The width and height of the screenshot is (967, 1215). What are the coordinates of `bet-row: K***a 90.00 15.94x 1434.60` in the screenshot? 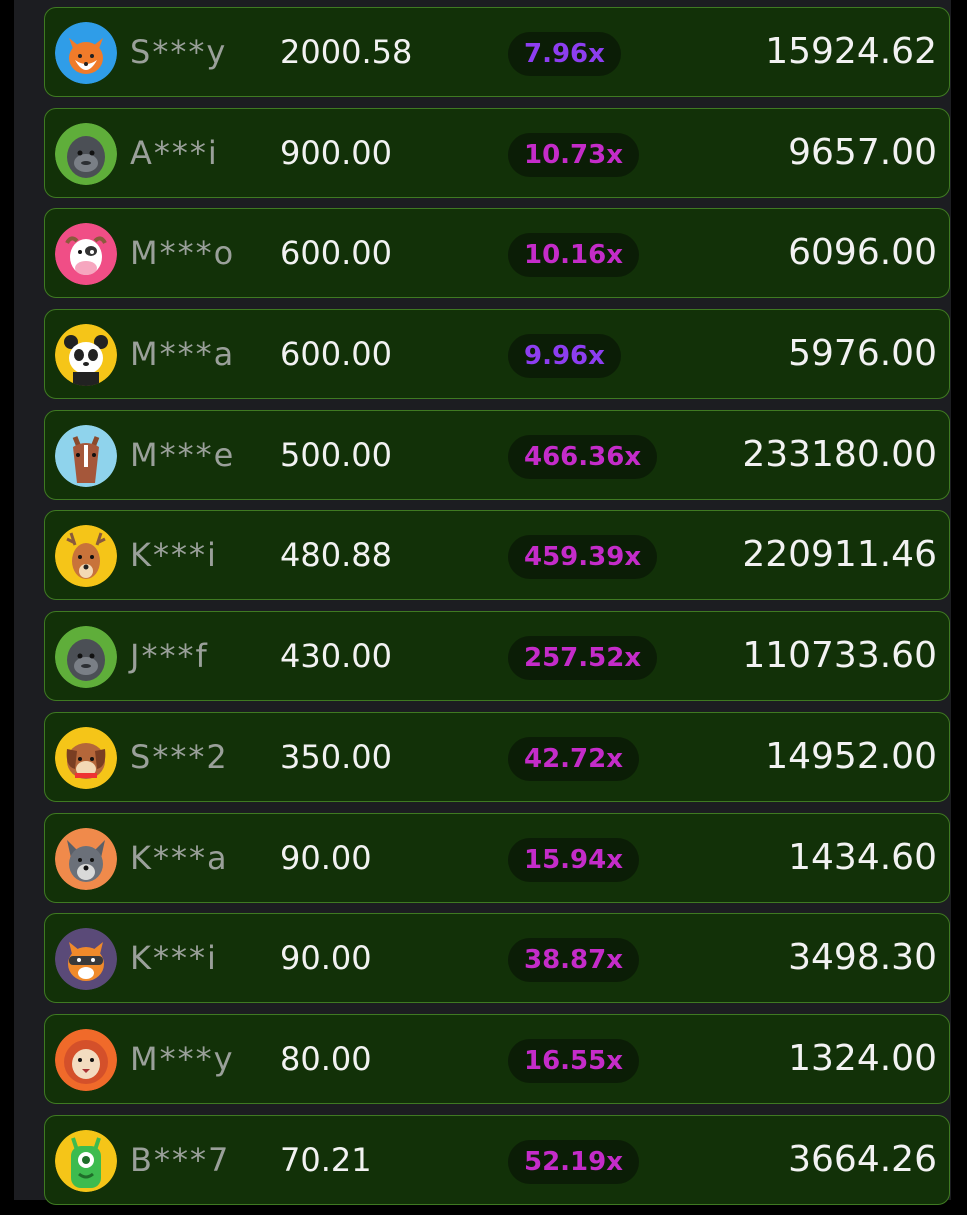 It's located at (497, 857).